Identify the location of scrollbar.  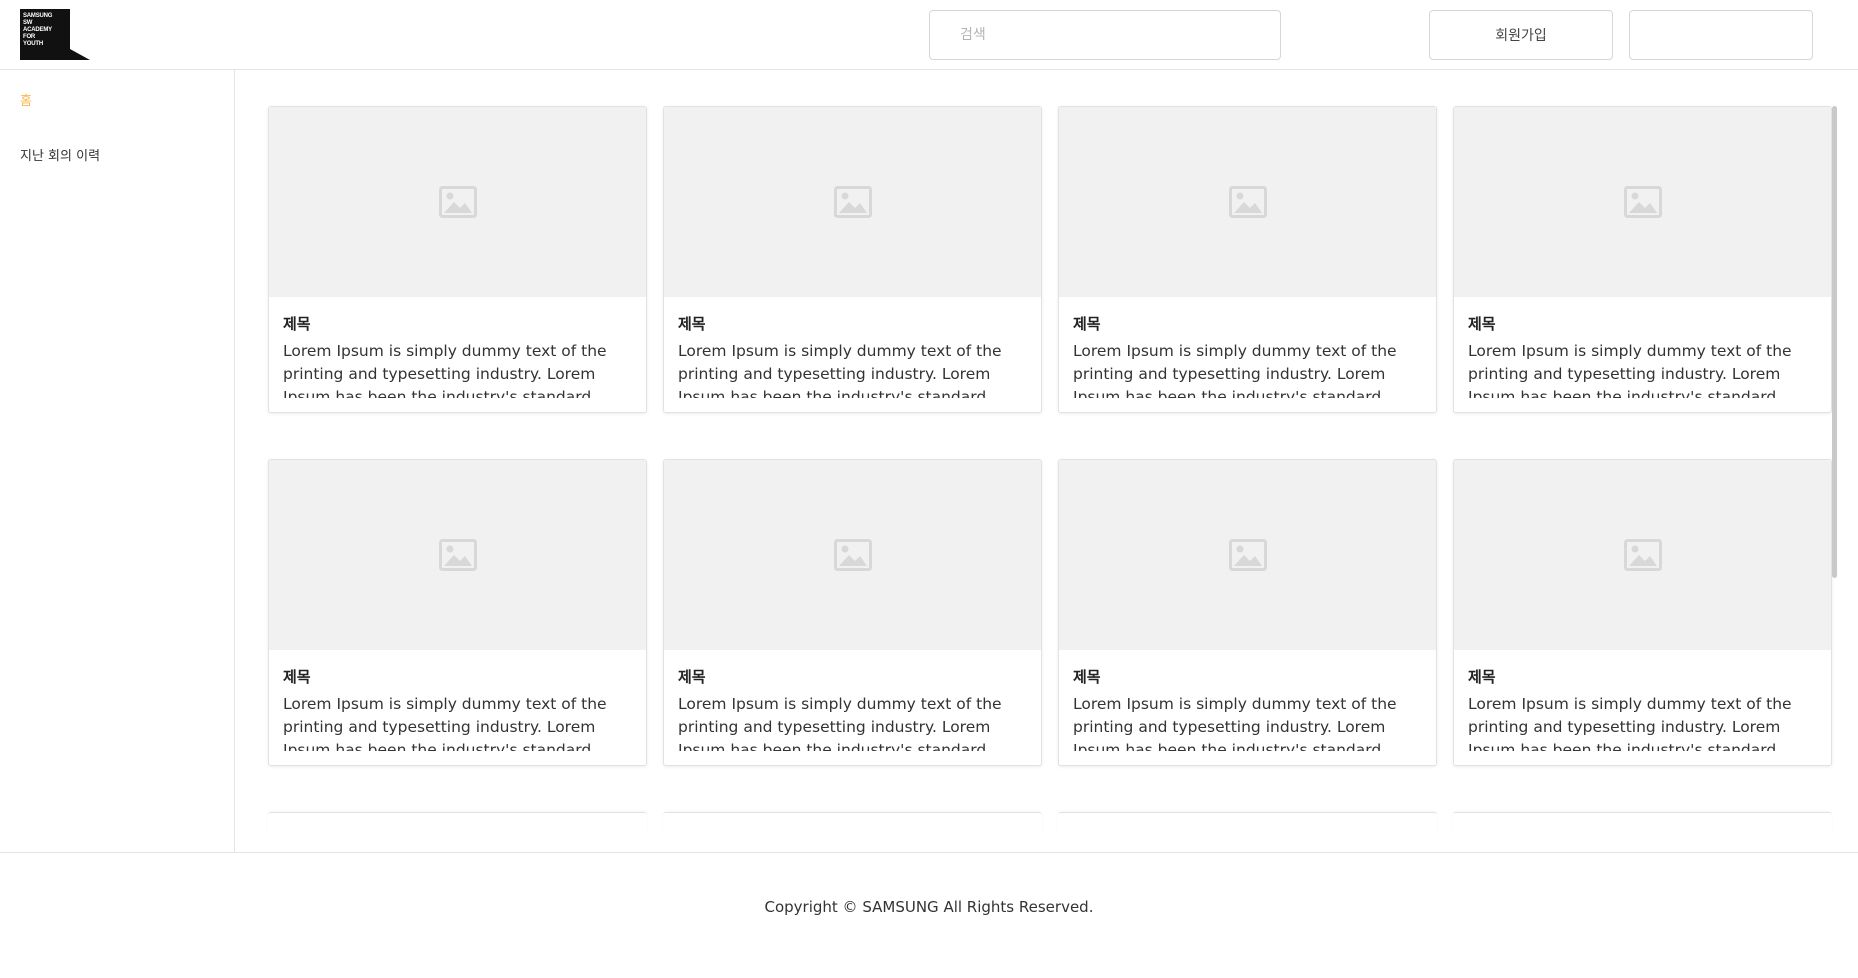
(1834, 342).